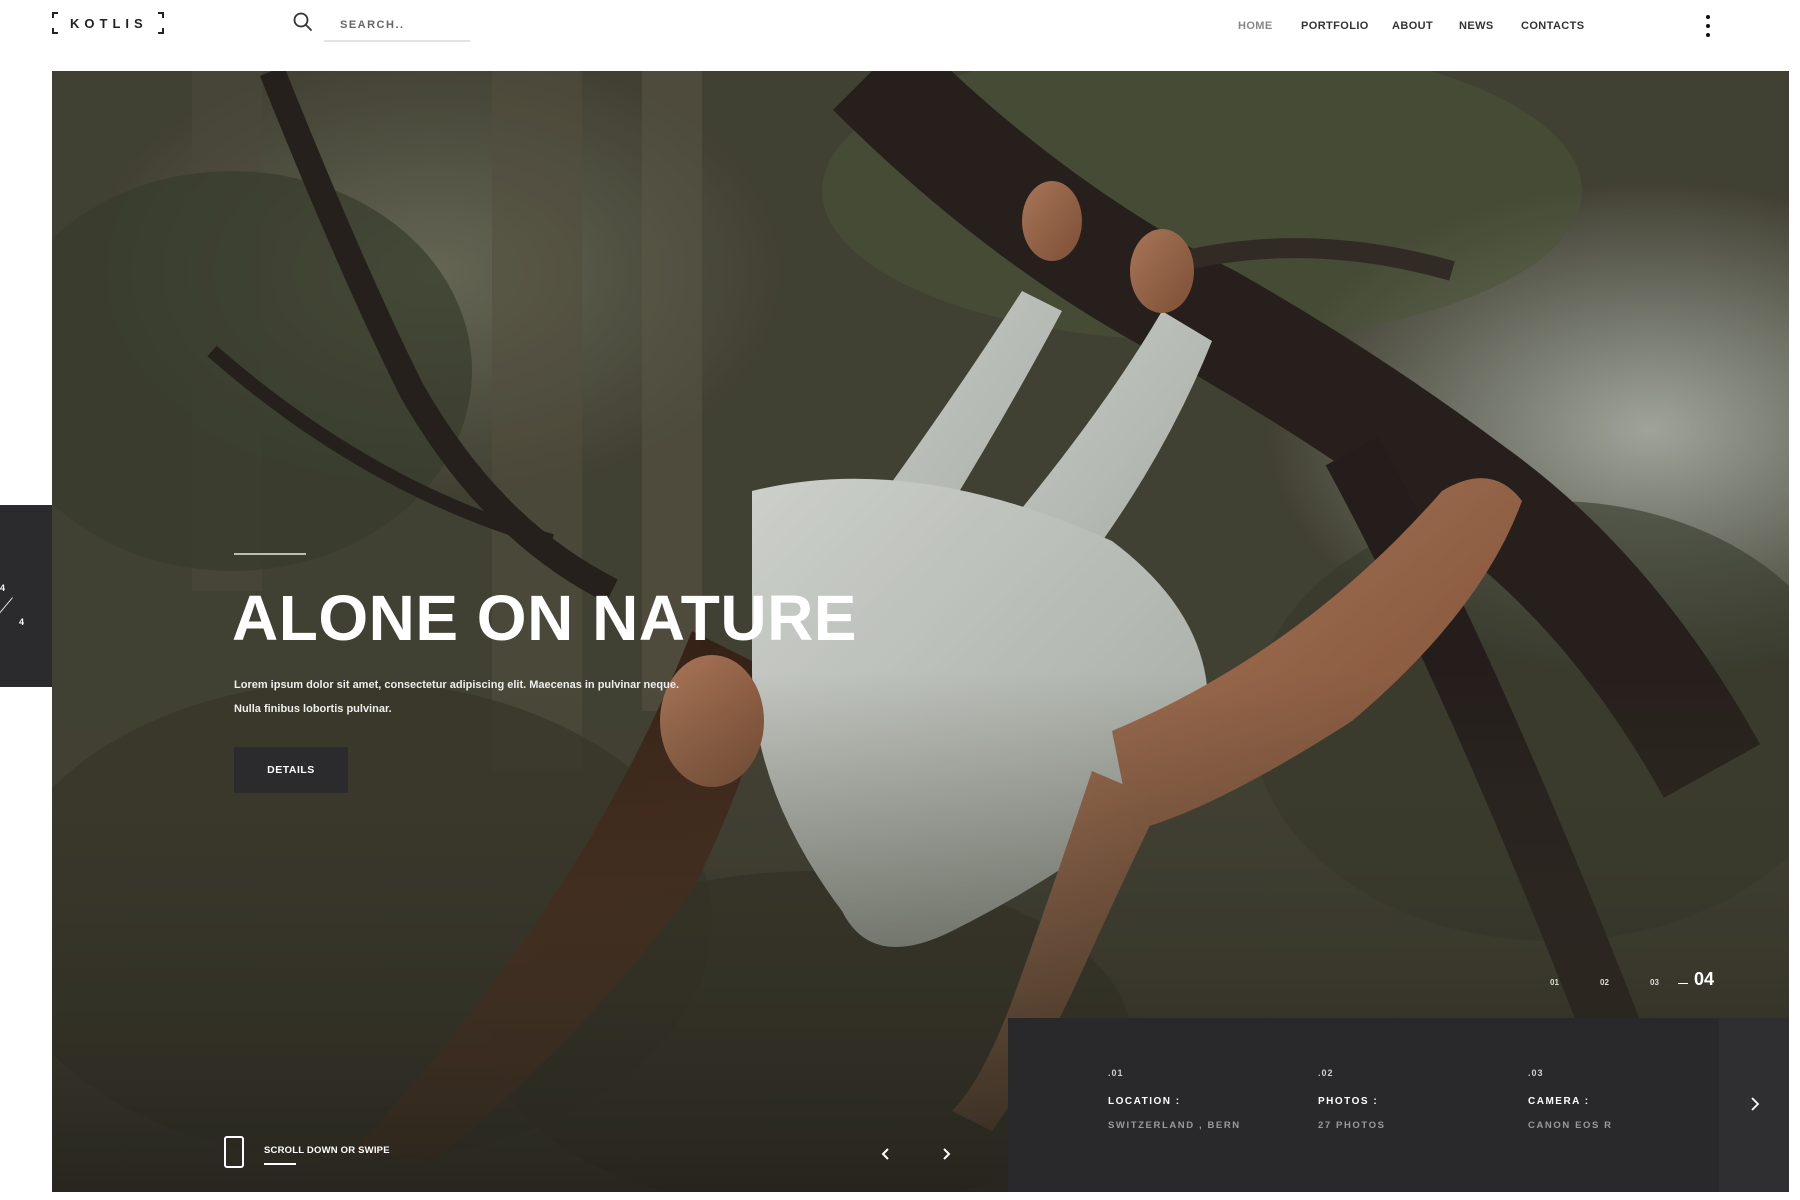  Describe the element at coordinates (22, 622) in the screenshot. I see `side-total-slides: 4` at that location.